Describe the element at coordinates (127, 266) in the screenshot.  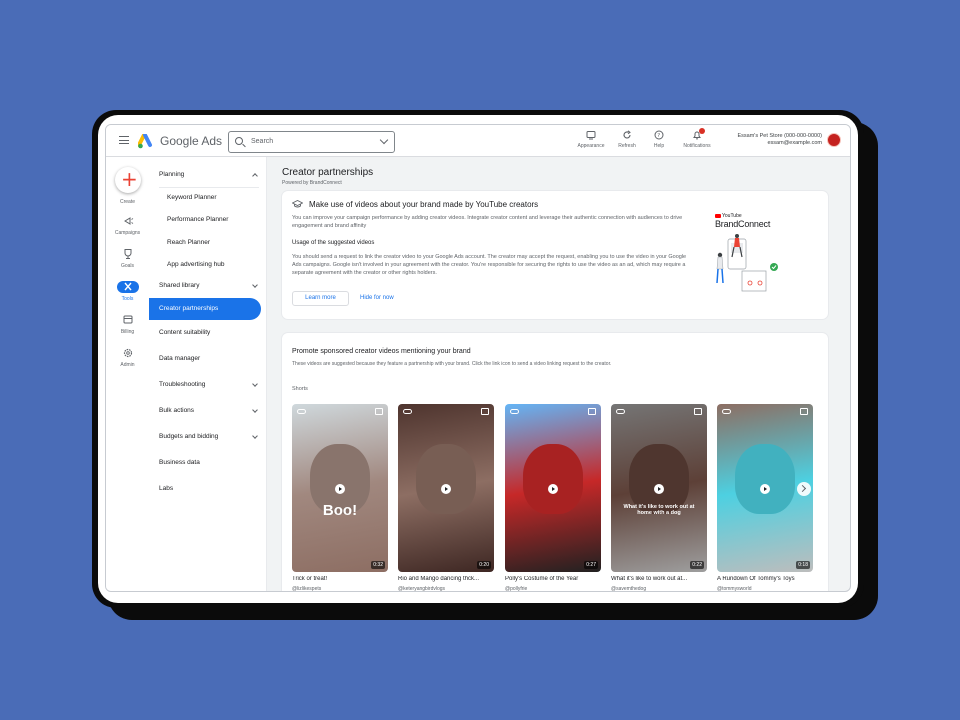
I see `rail-label-goals: Goals` at that location.